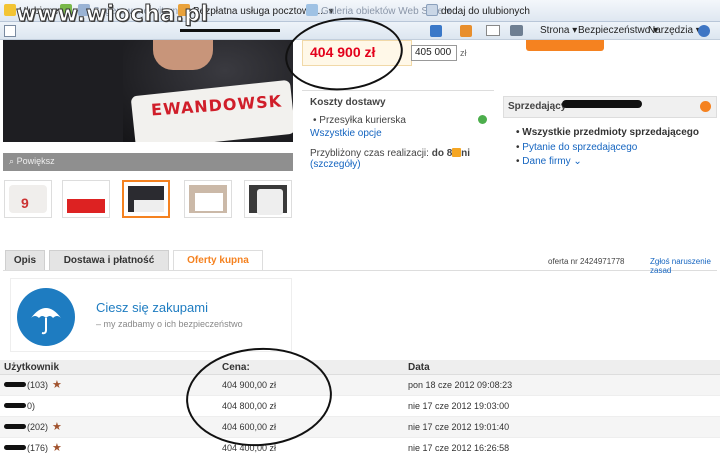 The width and height of the screenshot is (720, 453). Describe the element at coordinates (37, 448) in the screenshot. I see `user-rating: (176)` at that location.